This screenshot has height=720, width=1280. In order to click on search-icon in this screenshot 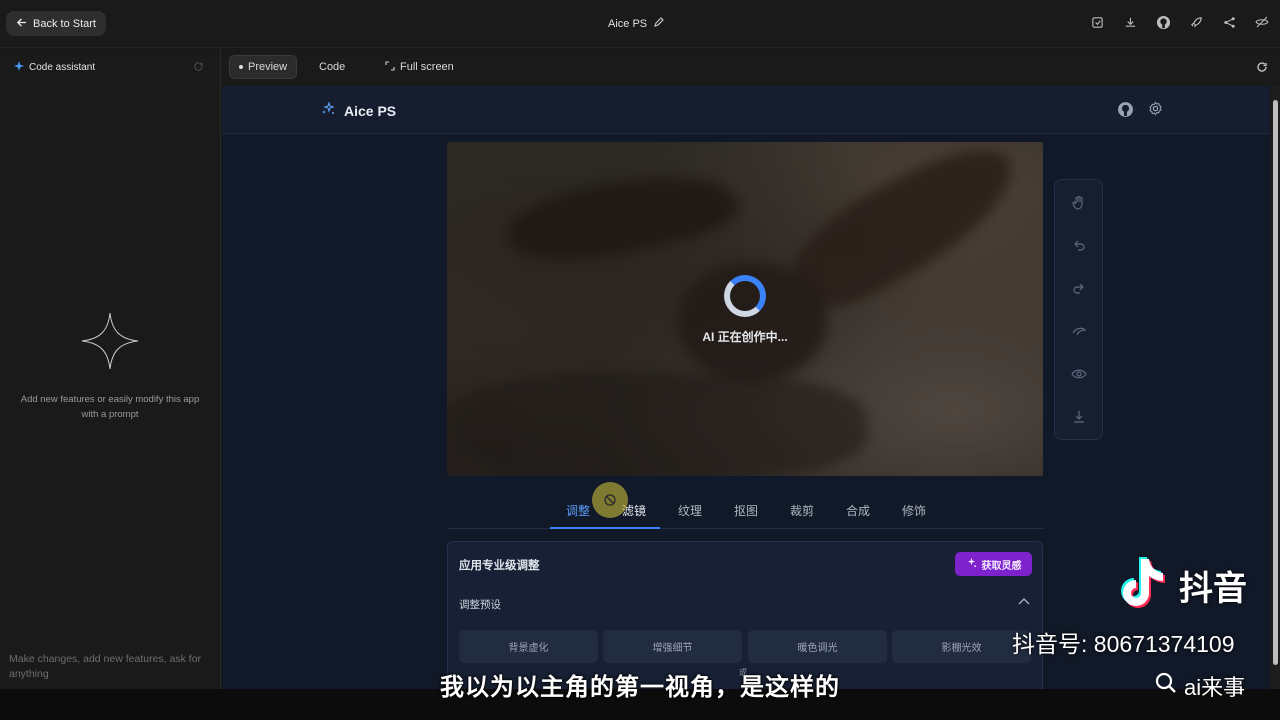, I will do `click(1166, 686)`.